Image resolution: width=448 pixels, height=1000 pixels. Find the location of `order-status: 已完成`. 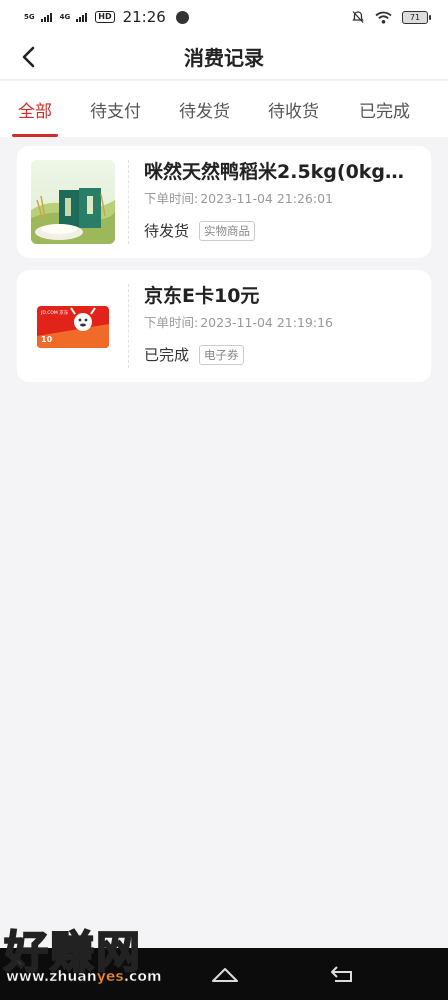

order-status: 已完成 is located at coordinates (167, 355).